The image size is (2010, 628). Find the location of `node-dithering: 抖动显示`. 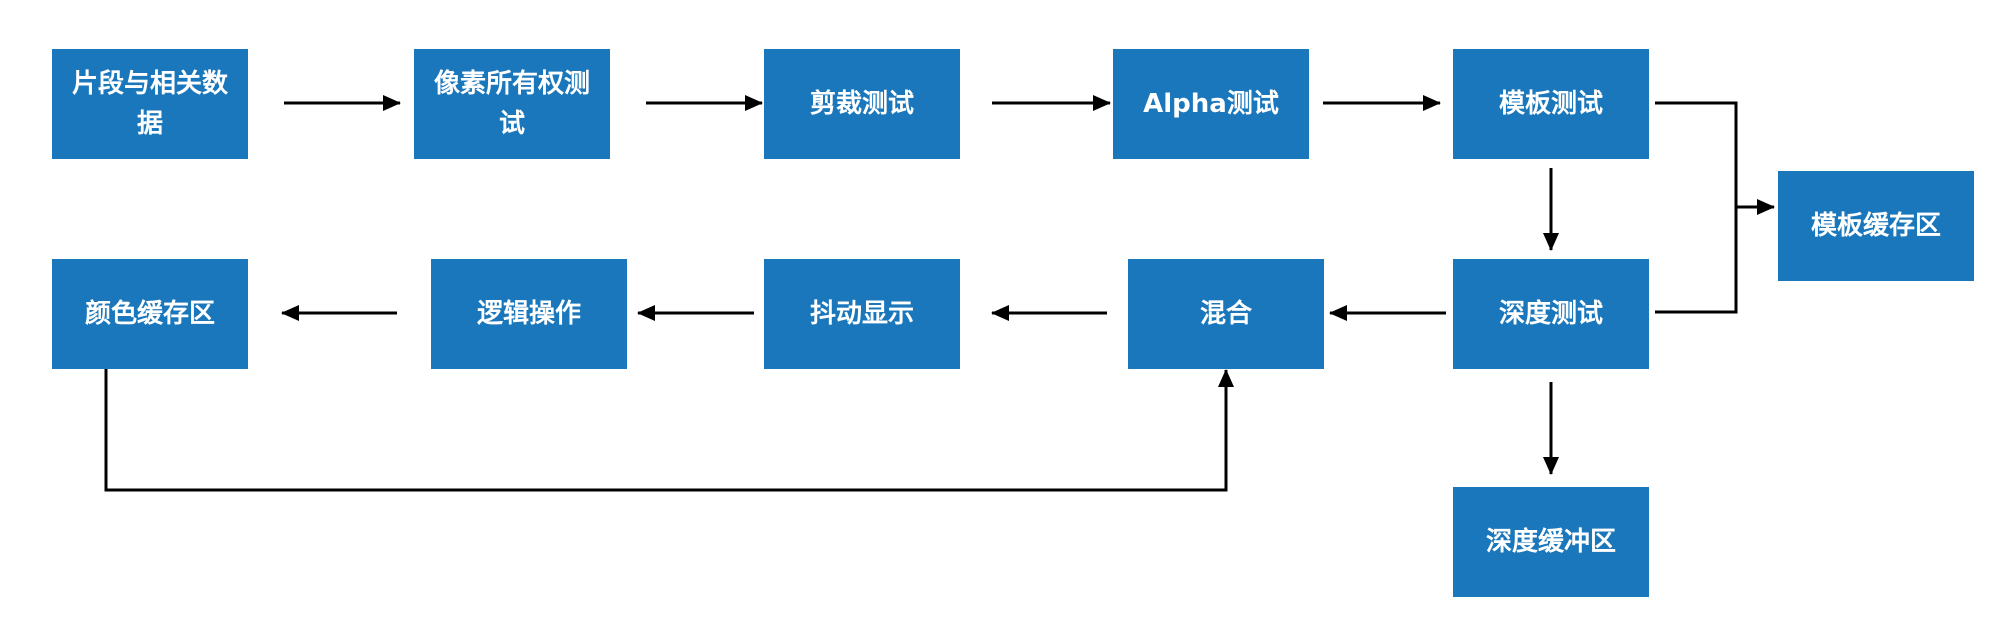

node-dithering: 抖动显示 is located at coordinates (862, 314).